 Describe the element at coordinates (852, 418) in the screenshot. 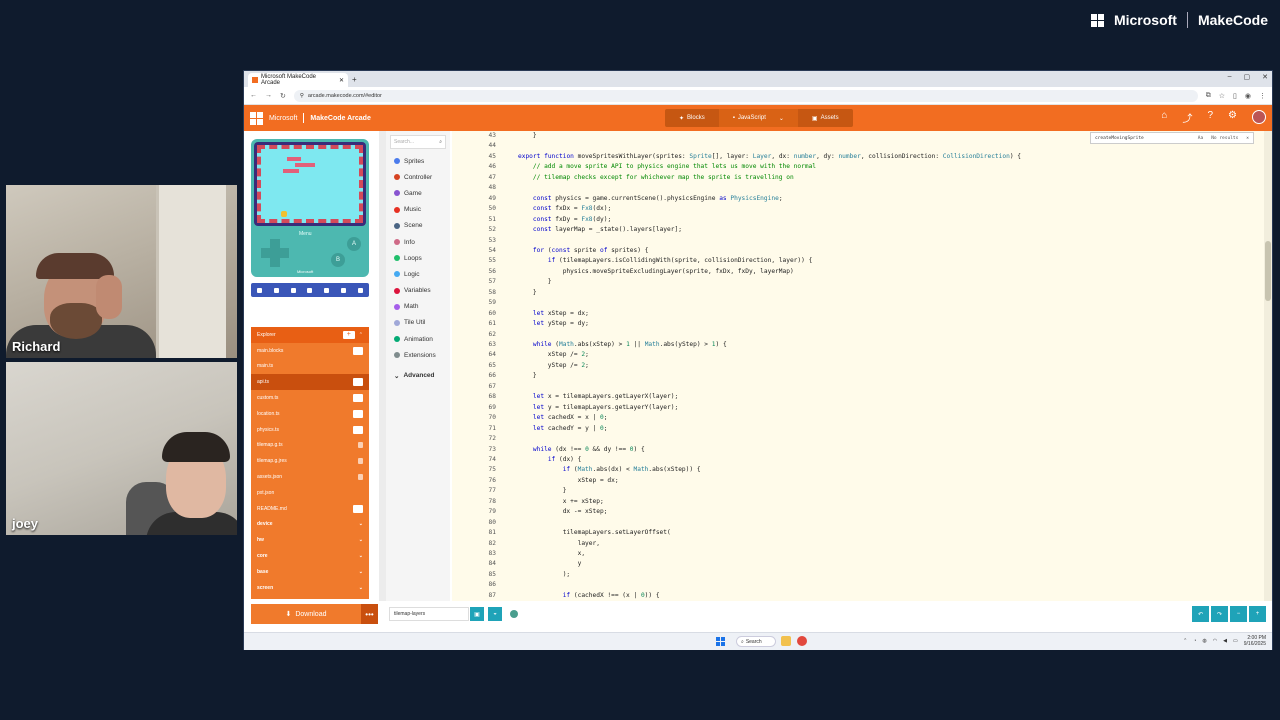

I see `code-line: 70 let cachedX = x | 0;` at that location.